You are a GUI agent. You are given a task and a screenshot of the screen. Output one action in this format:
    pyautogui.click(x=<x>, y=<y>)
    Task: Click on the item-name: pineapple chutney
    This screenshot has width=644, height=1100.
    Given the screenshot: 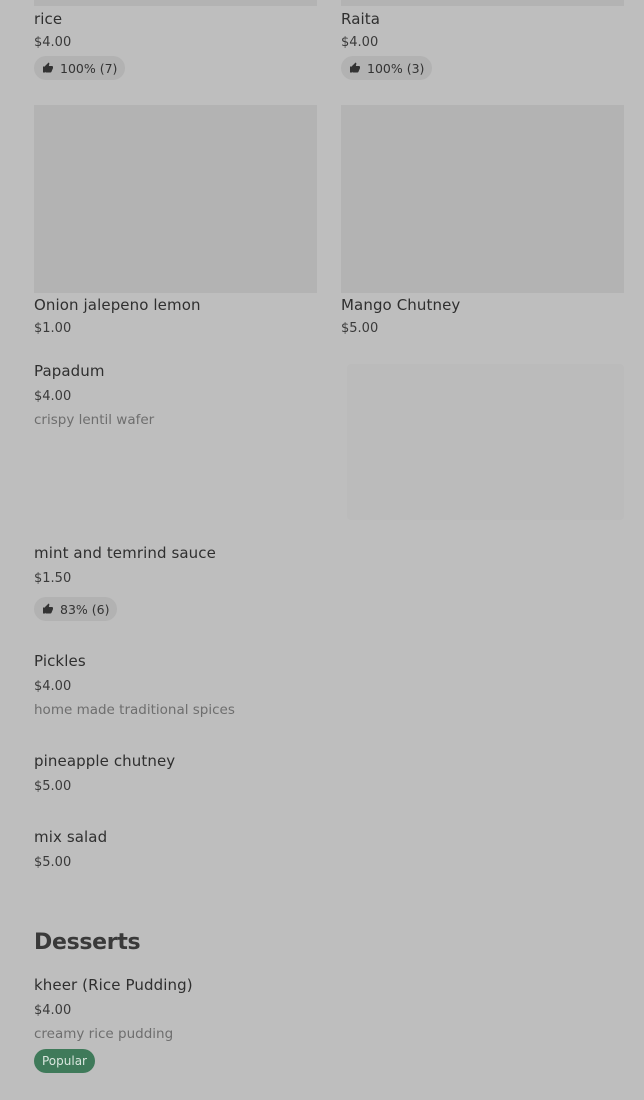 What is the action you would take?
    pyautogui.click(x=105, y=761)
    